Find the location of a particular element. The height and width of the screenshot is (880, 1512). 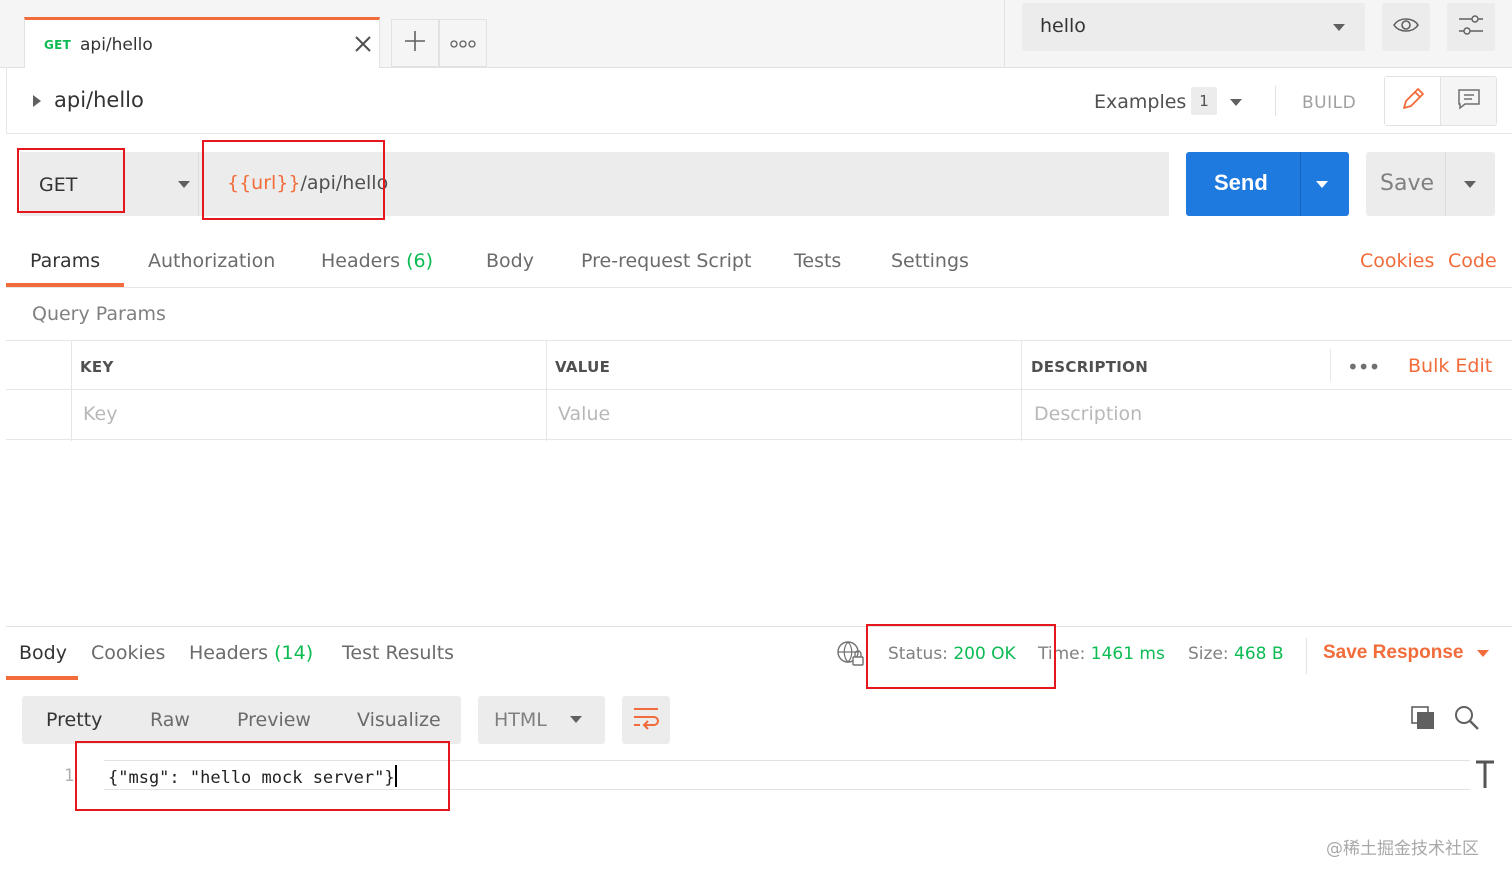

close-icon is located at coordinates (363, 44).